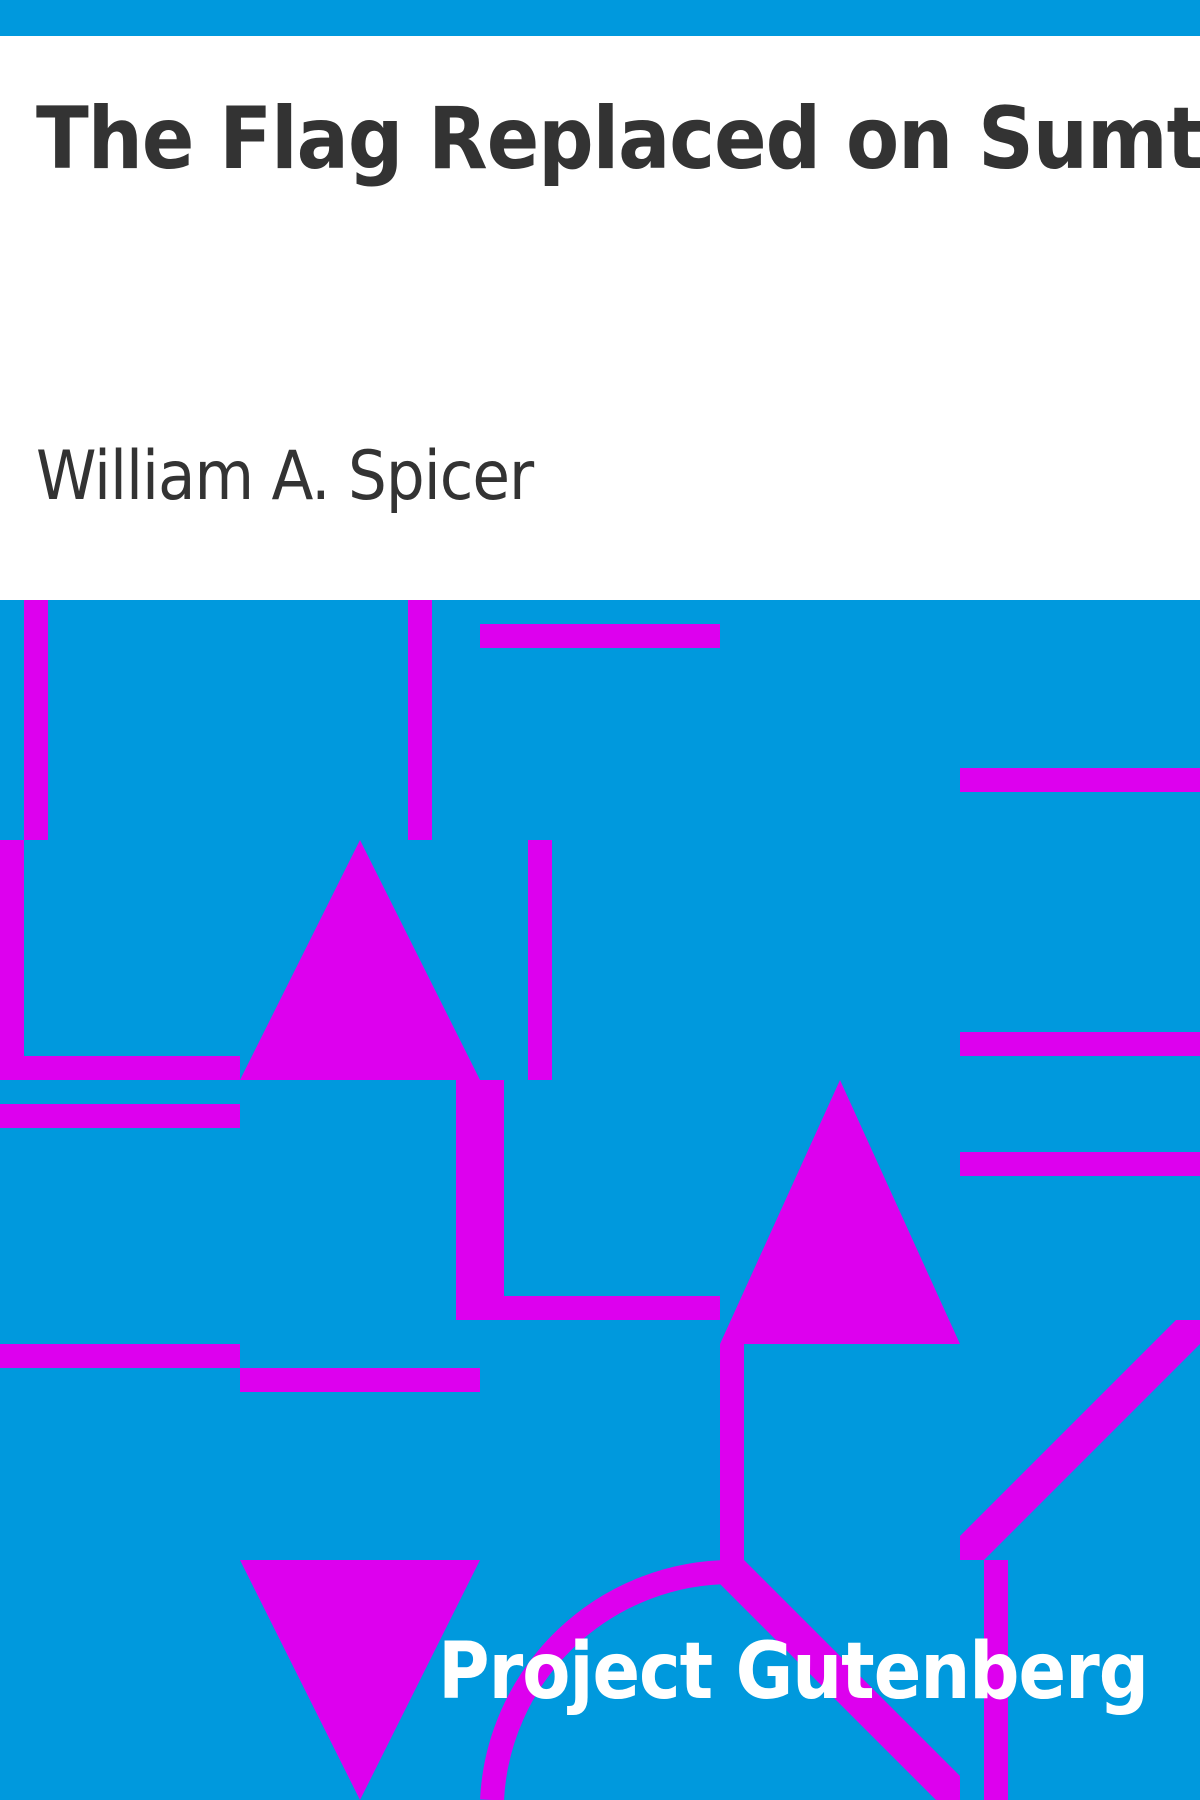  What do you see at coordinates (285, 476) in the screenshot?
I see `book-author: William A. Spicer` at bounding box center [285, 476].